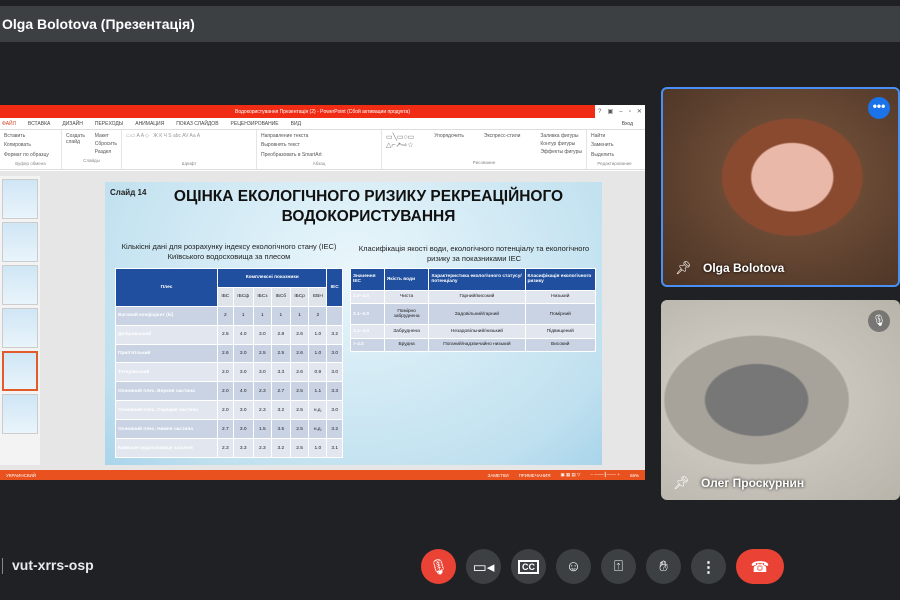 This screenshot has height=600, width=900. Describe the element at coordinates (780, 187) in the screenshot. I see `participant-tile-olga: ••• 📌︎ Olga Bolotova` at that location.